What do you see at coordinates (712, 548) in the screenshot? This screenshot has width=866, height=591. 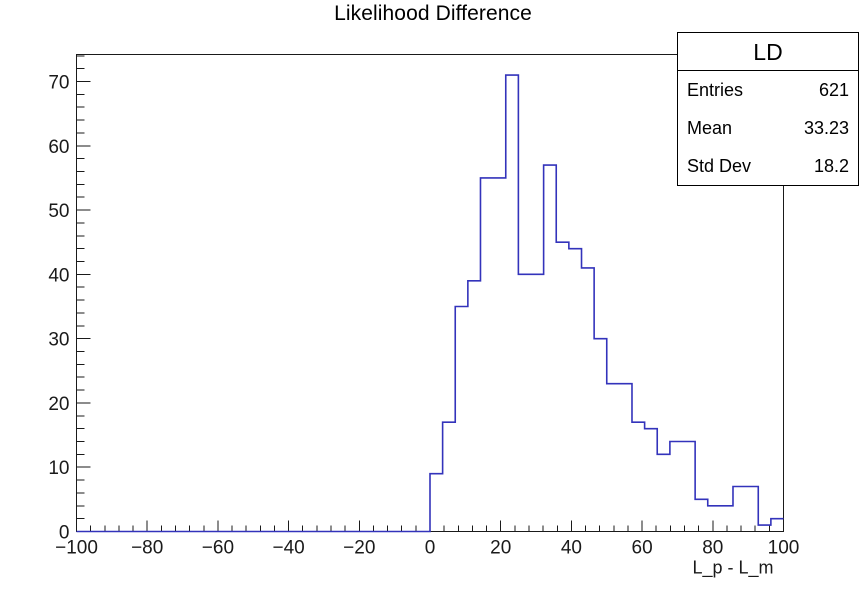 I see `x-tick-label: 80` at bounding box center [712, 548].